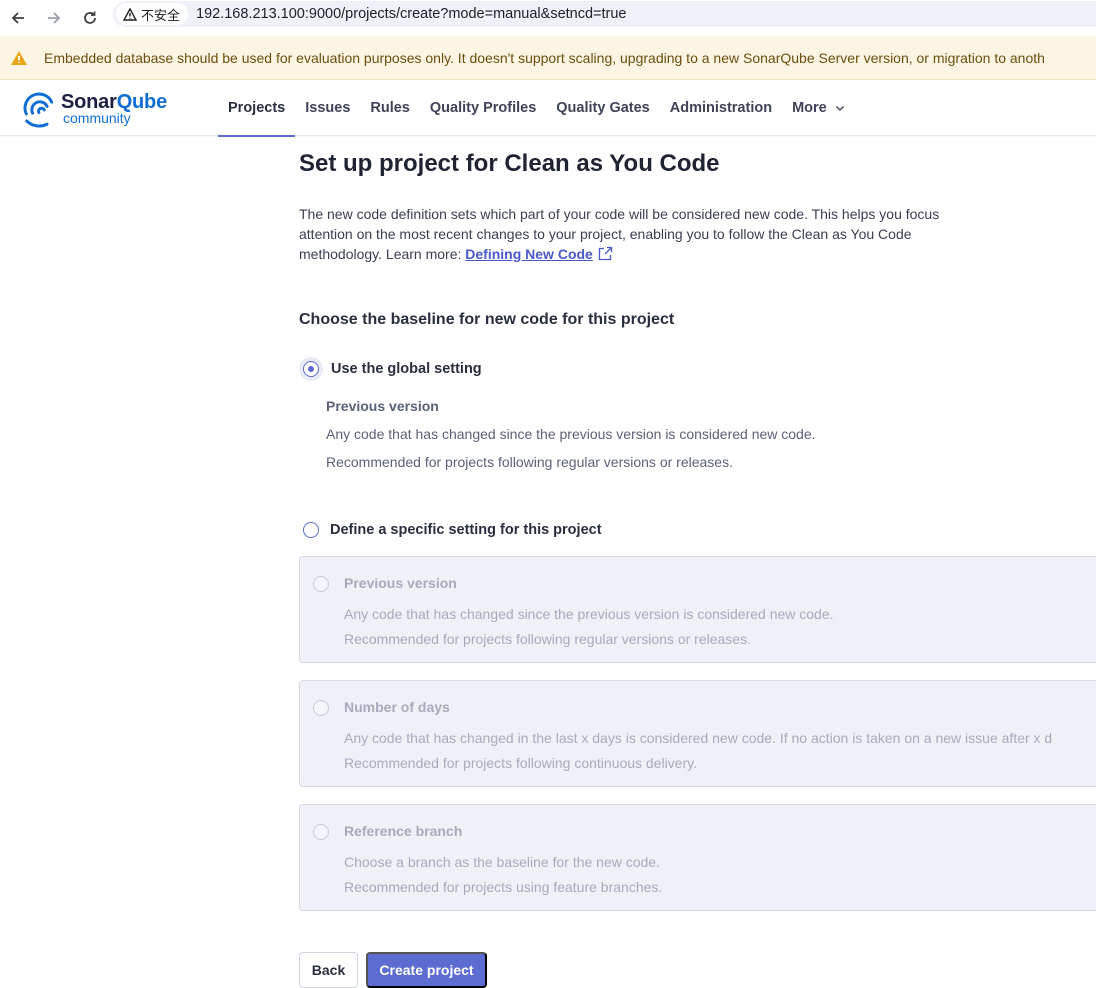  What do you see at coordinates (38, 110) in the screenshot?
I see `sonar-waves-icon` at bounding box center [38, 110].